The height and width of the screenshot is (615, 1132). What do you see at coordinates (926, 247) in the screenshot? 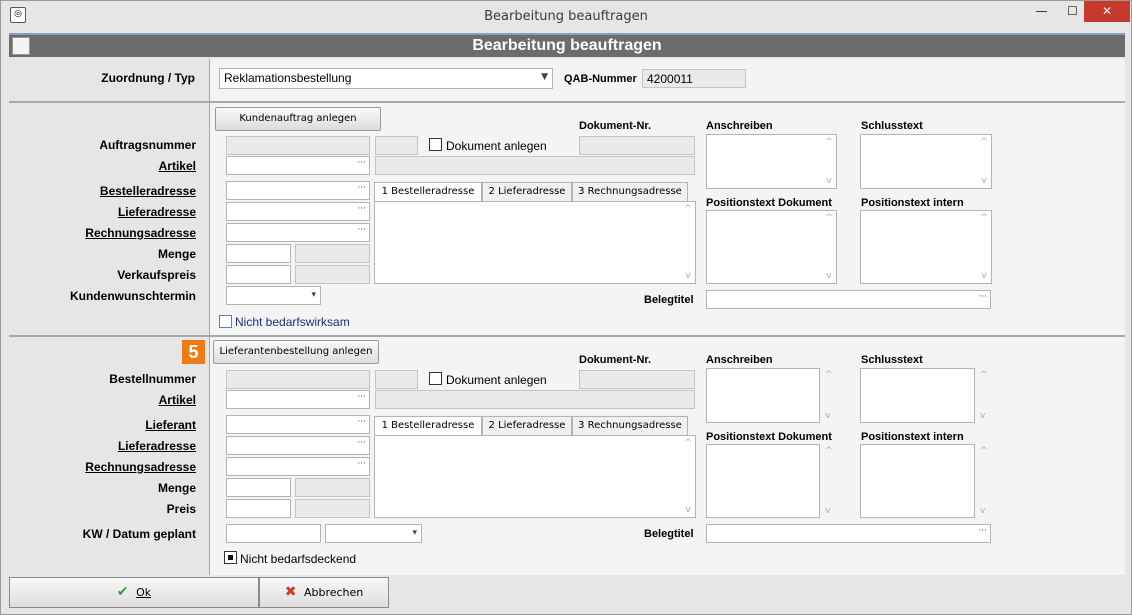
I see `positionstext-intern-text: ^ v` at bounding box center [926, 247].